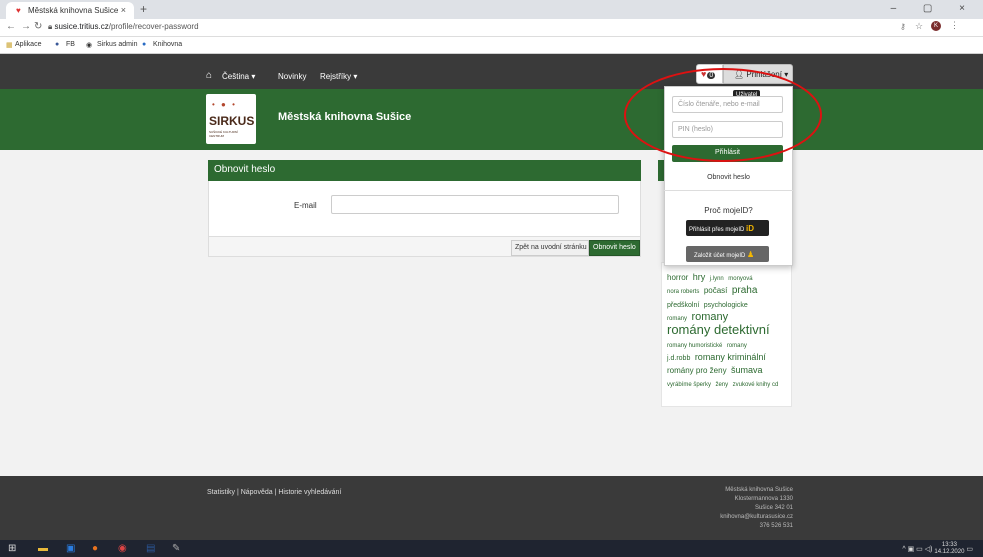 This screenshot has width=983, height=557. I want to click on tag: romány detektivní, so click(718, 329).